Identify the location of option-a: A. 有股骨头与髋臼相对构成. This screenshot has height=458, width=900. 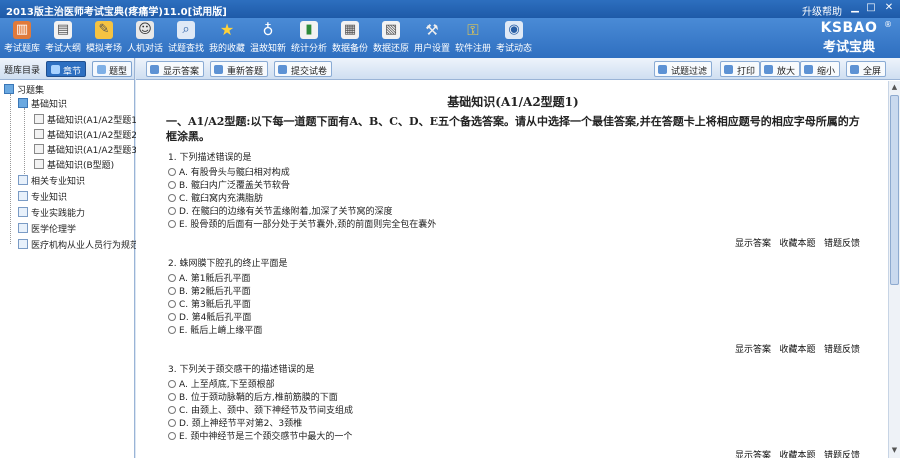
(514, 173).